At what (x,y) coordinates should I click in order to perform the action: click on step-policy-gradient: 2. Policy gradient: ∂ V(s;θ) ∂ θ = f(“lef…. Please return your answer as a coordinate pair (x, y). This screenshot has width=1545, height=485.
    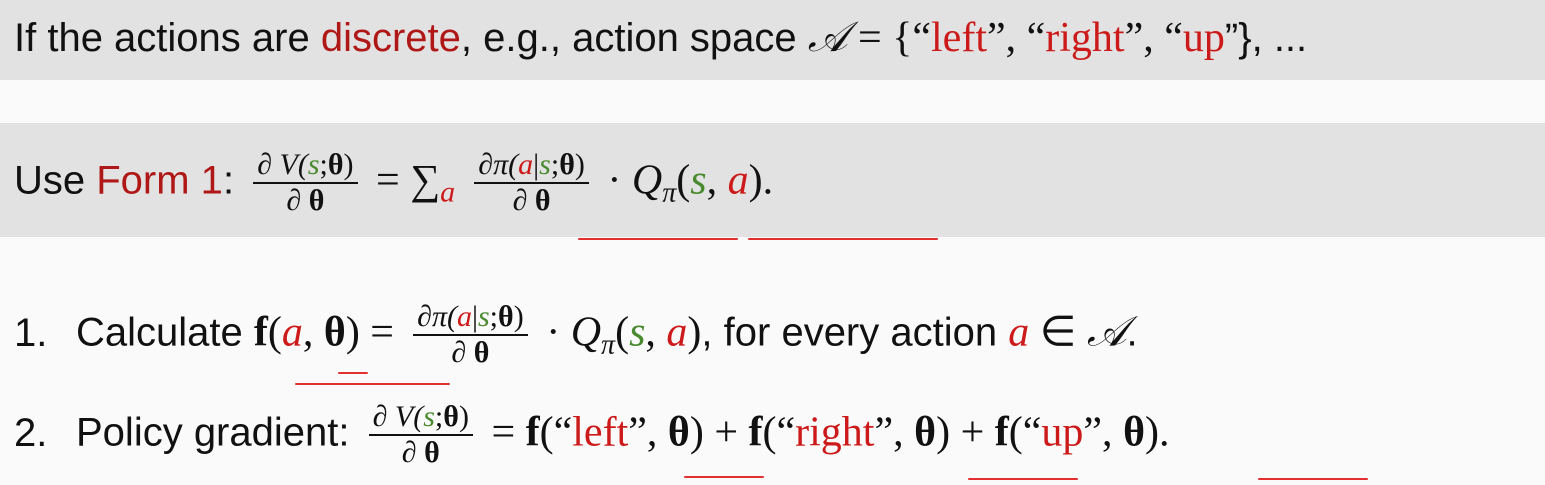
    Looking at the image, I should click on (592, 435).